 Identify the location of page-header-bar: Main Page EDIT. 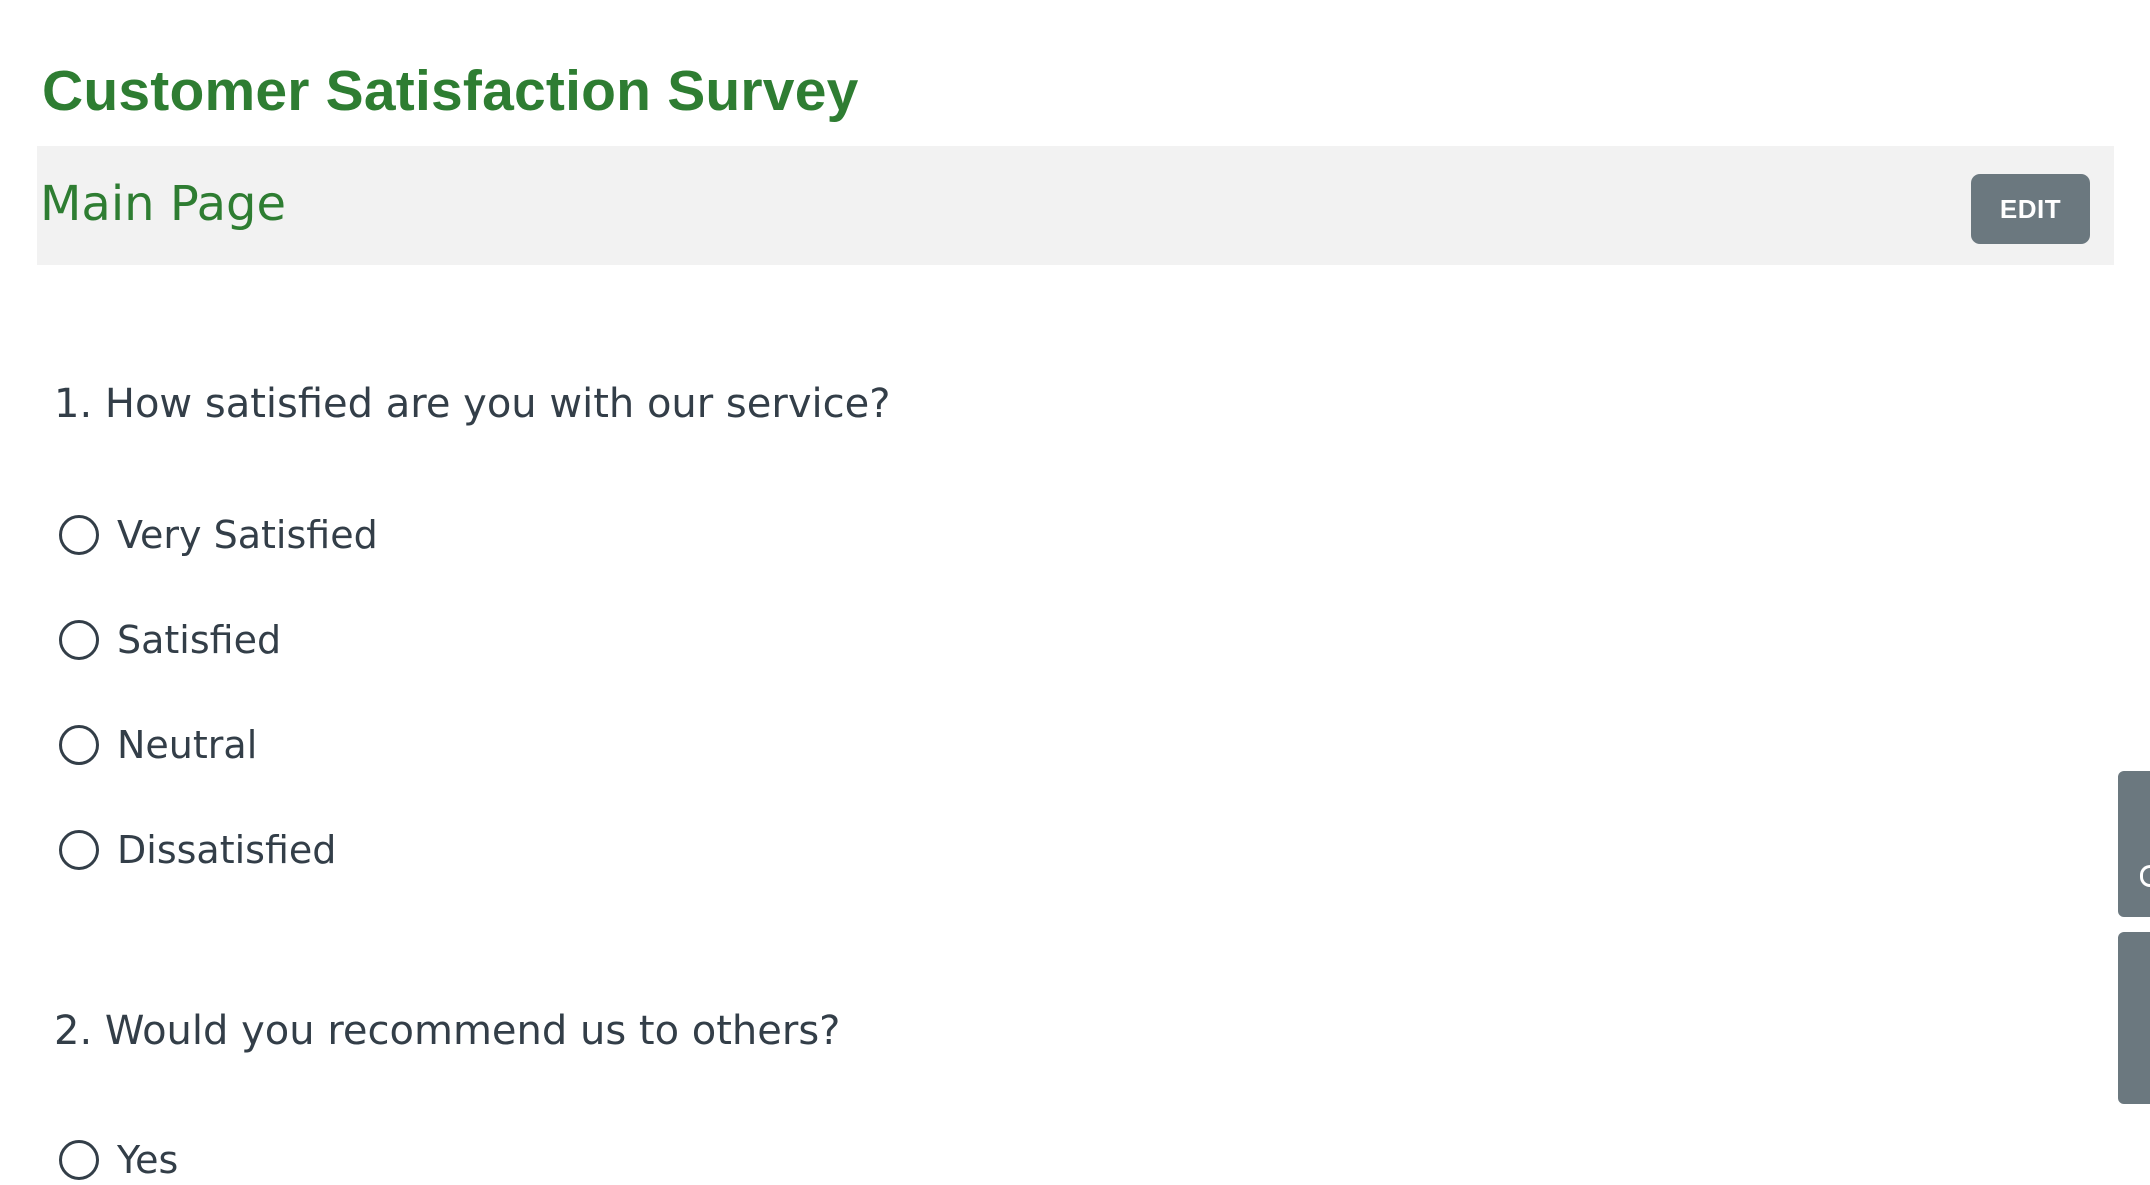
(1075, 205).